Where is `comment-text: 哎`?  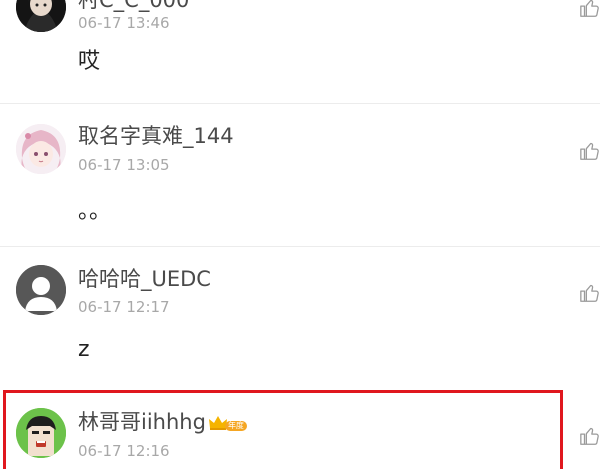 comment-text: 哎 is located at coordinates (89, 61).